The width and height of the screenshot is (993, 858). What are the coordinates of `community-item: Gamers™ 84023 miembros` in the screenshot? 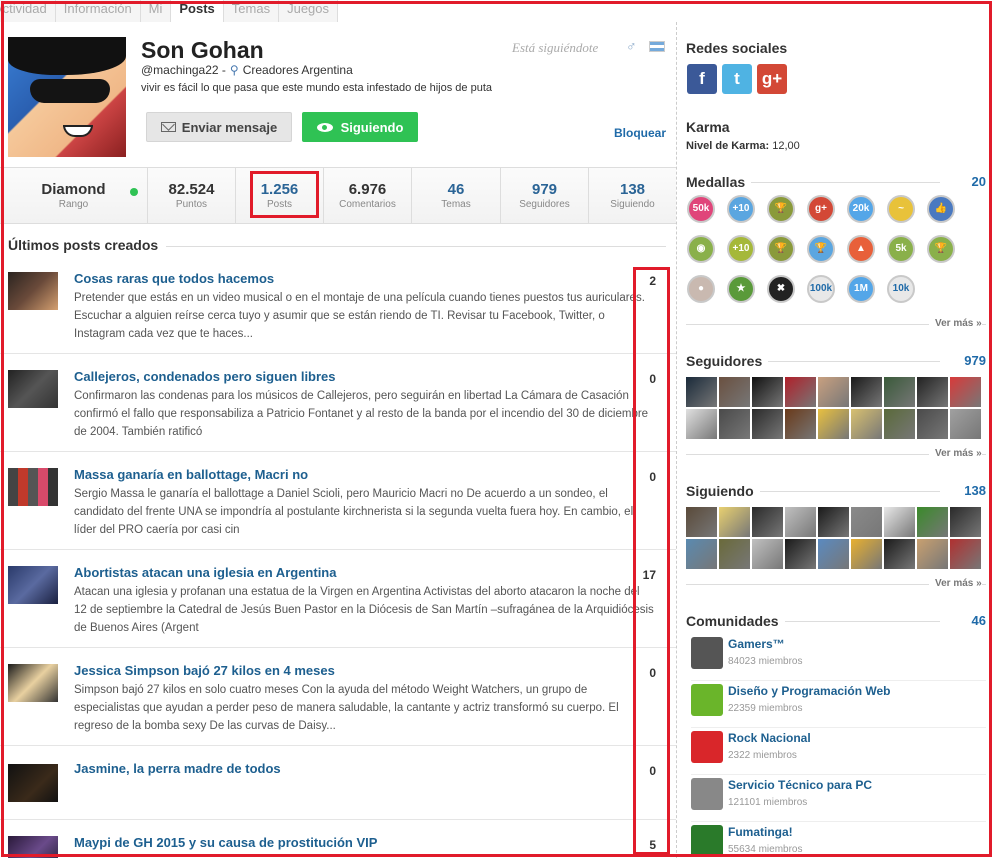 It's located at (838, 659).